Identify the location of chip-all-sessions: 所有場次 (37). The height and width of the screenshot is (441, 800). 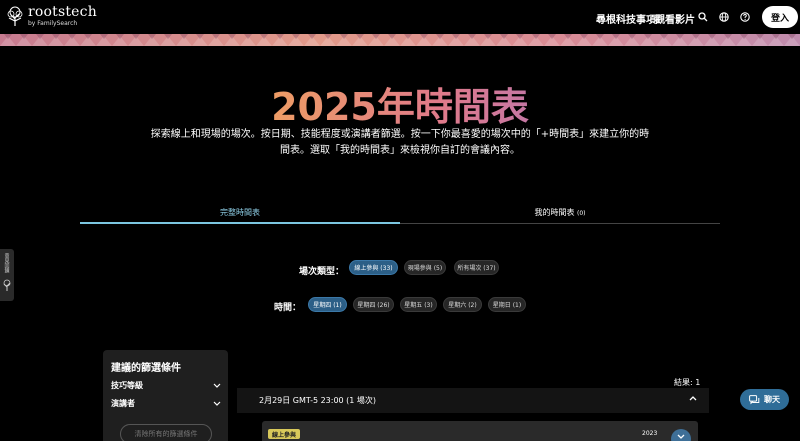
(476, 267).